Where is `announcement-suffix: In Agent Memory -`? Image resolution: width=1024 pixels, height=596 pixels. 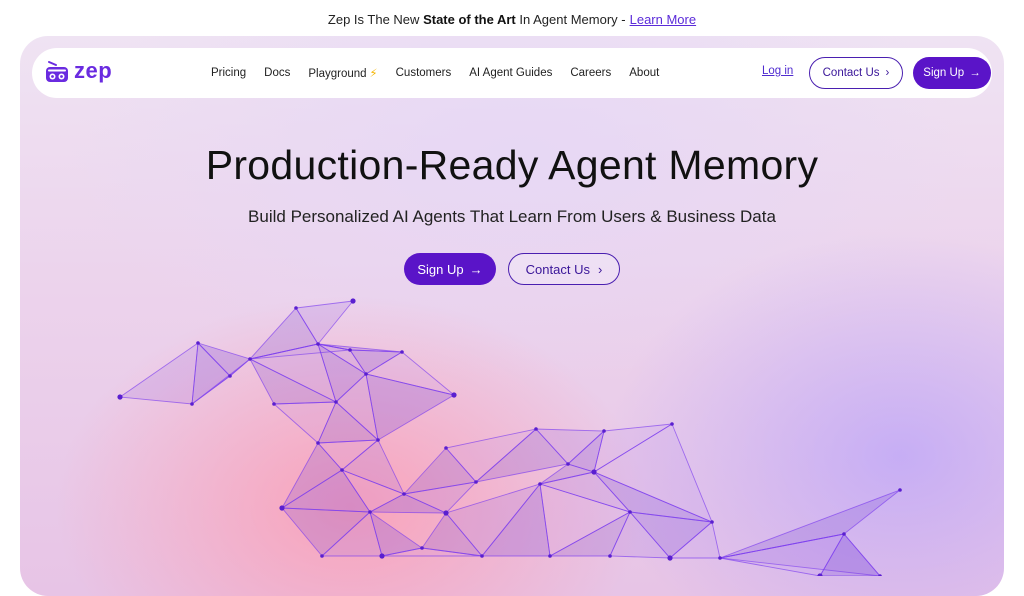 announcement-suffix: In Agent Memory - is located at coordinates (572, 19).